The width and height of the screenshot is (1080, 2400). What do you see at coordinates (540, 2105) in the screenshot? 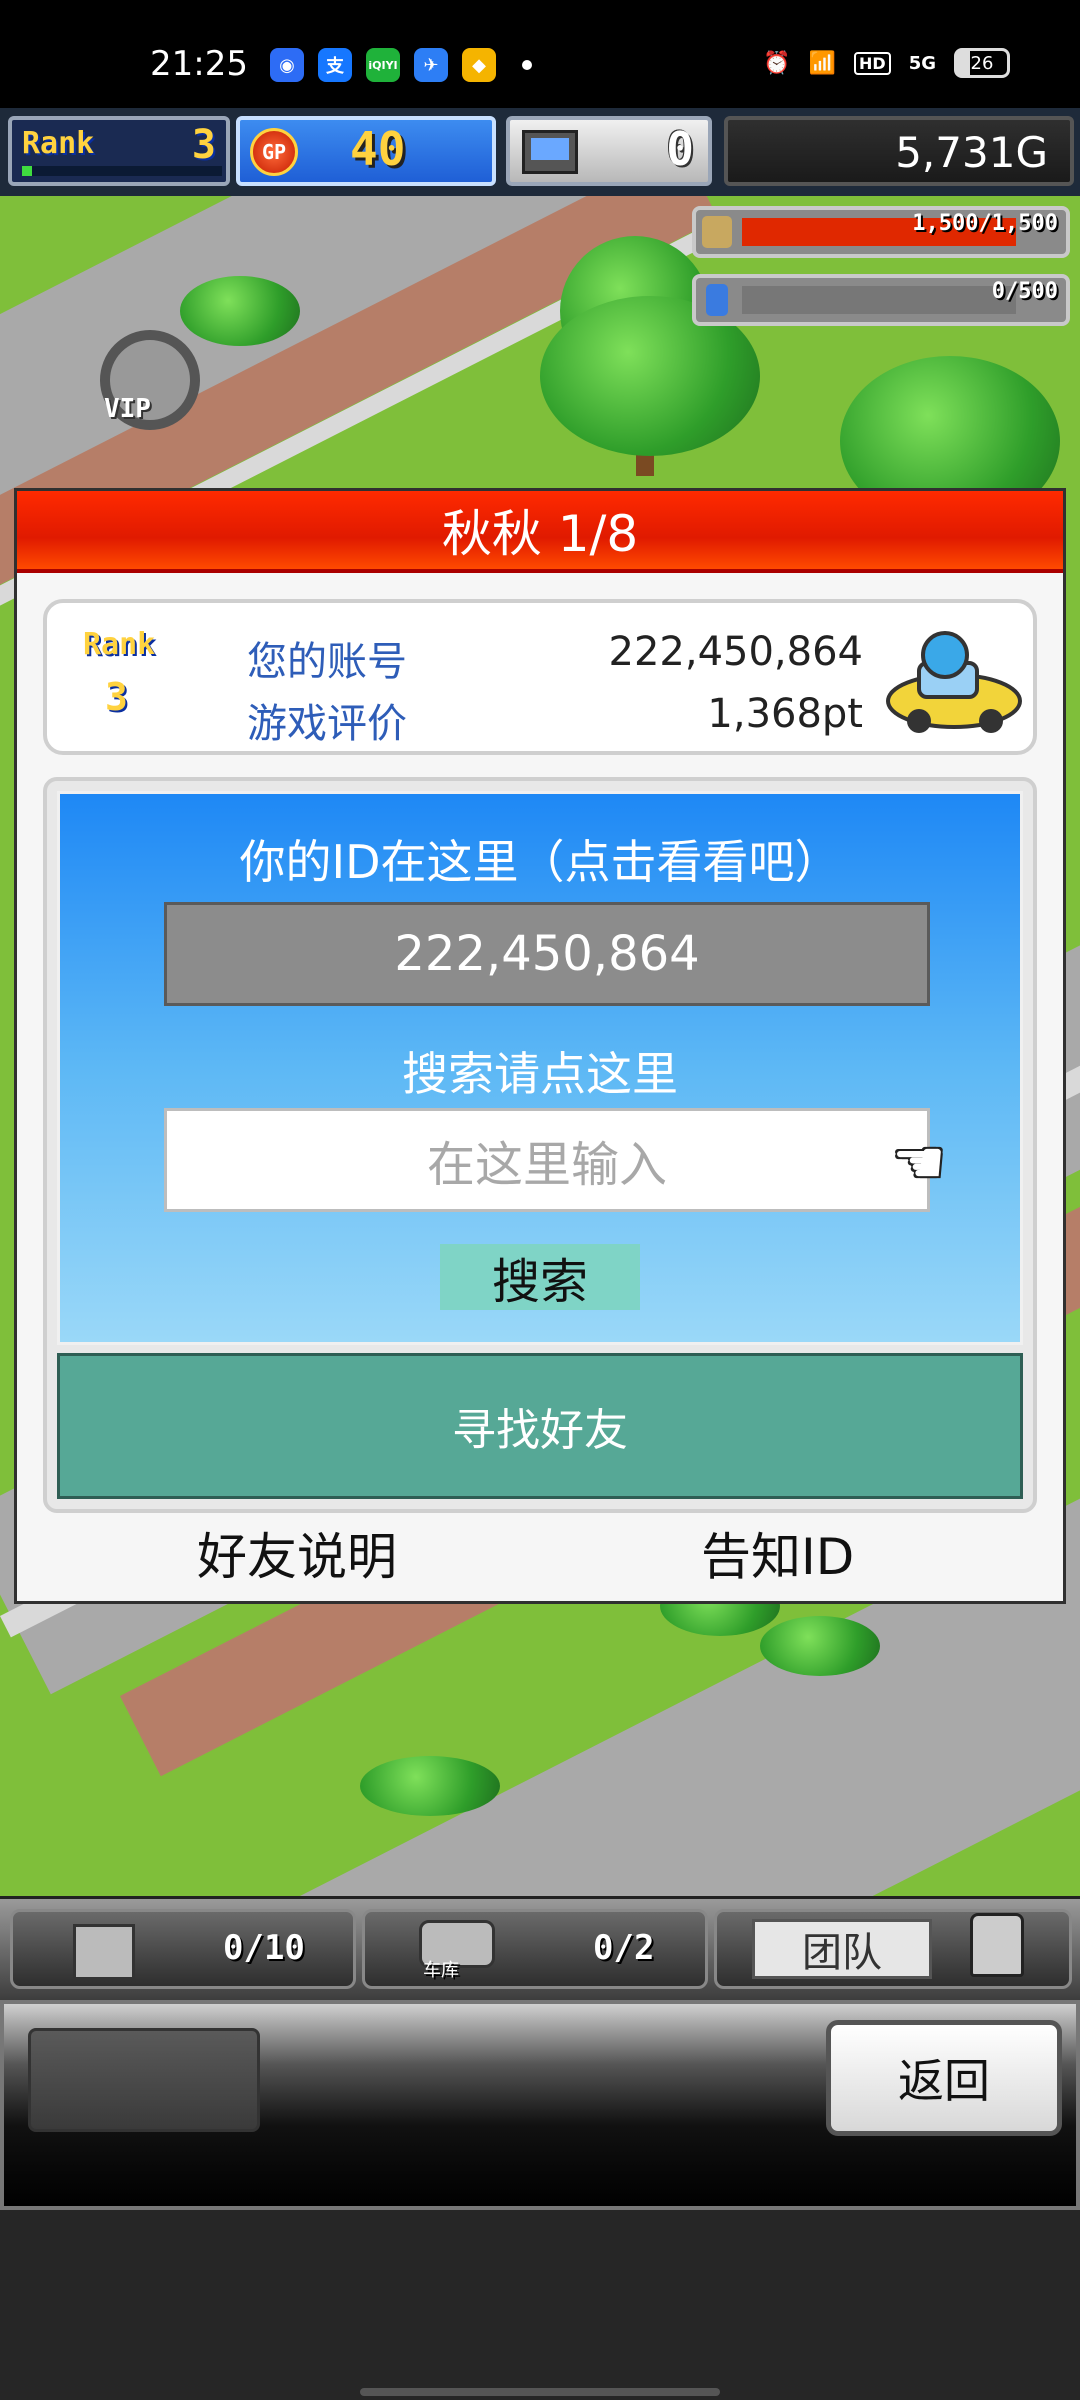
I see `bottom-panel: 返回` at bounding box center [540, 2105].